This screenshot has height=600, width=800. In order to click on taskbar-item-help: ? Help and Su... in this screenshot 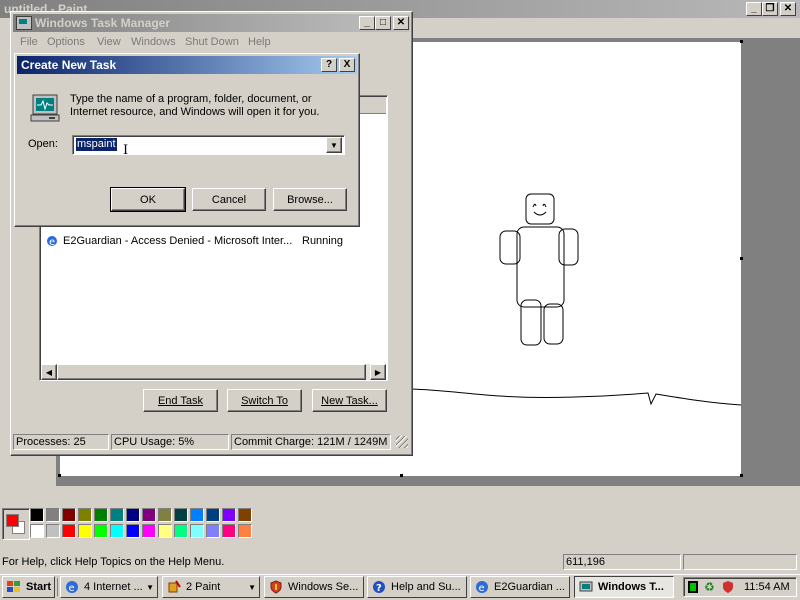, I will do `click(417, 587)`.